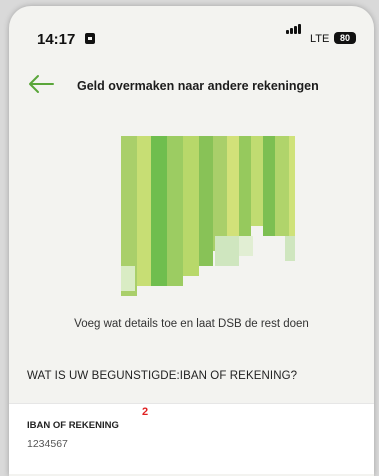 The height and width of the screenshot is (476, 379). What do you see at coordinates (345, 38) in the screenshot?
I see `battery-icon: 80` at bounding box center [345, 38].